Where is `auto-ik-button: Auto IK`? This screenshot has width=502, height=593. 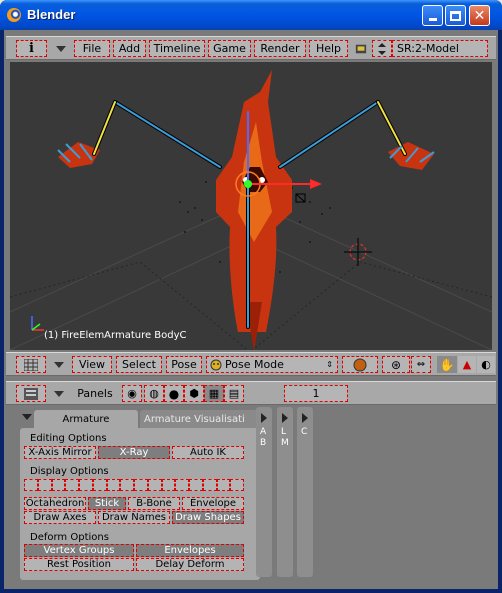 auto-ik-button: Auto IK is located at coordinates (208, 452).